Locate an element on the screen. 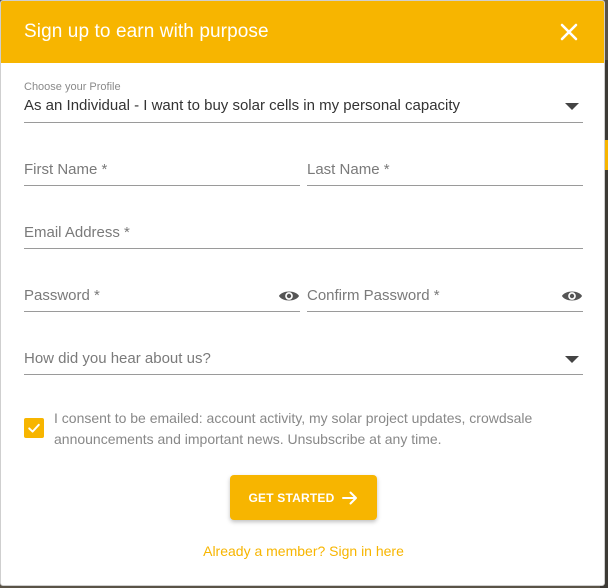 Image resolution: width=608 pixels, height=588 pixels. close-icon is located at coordinates (569, 32).